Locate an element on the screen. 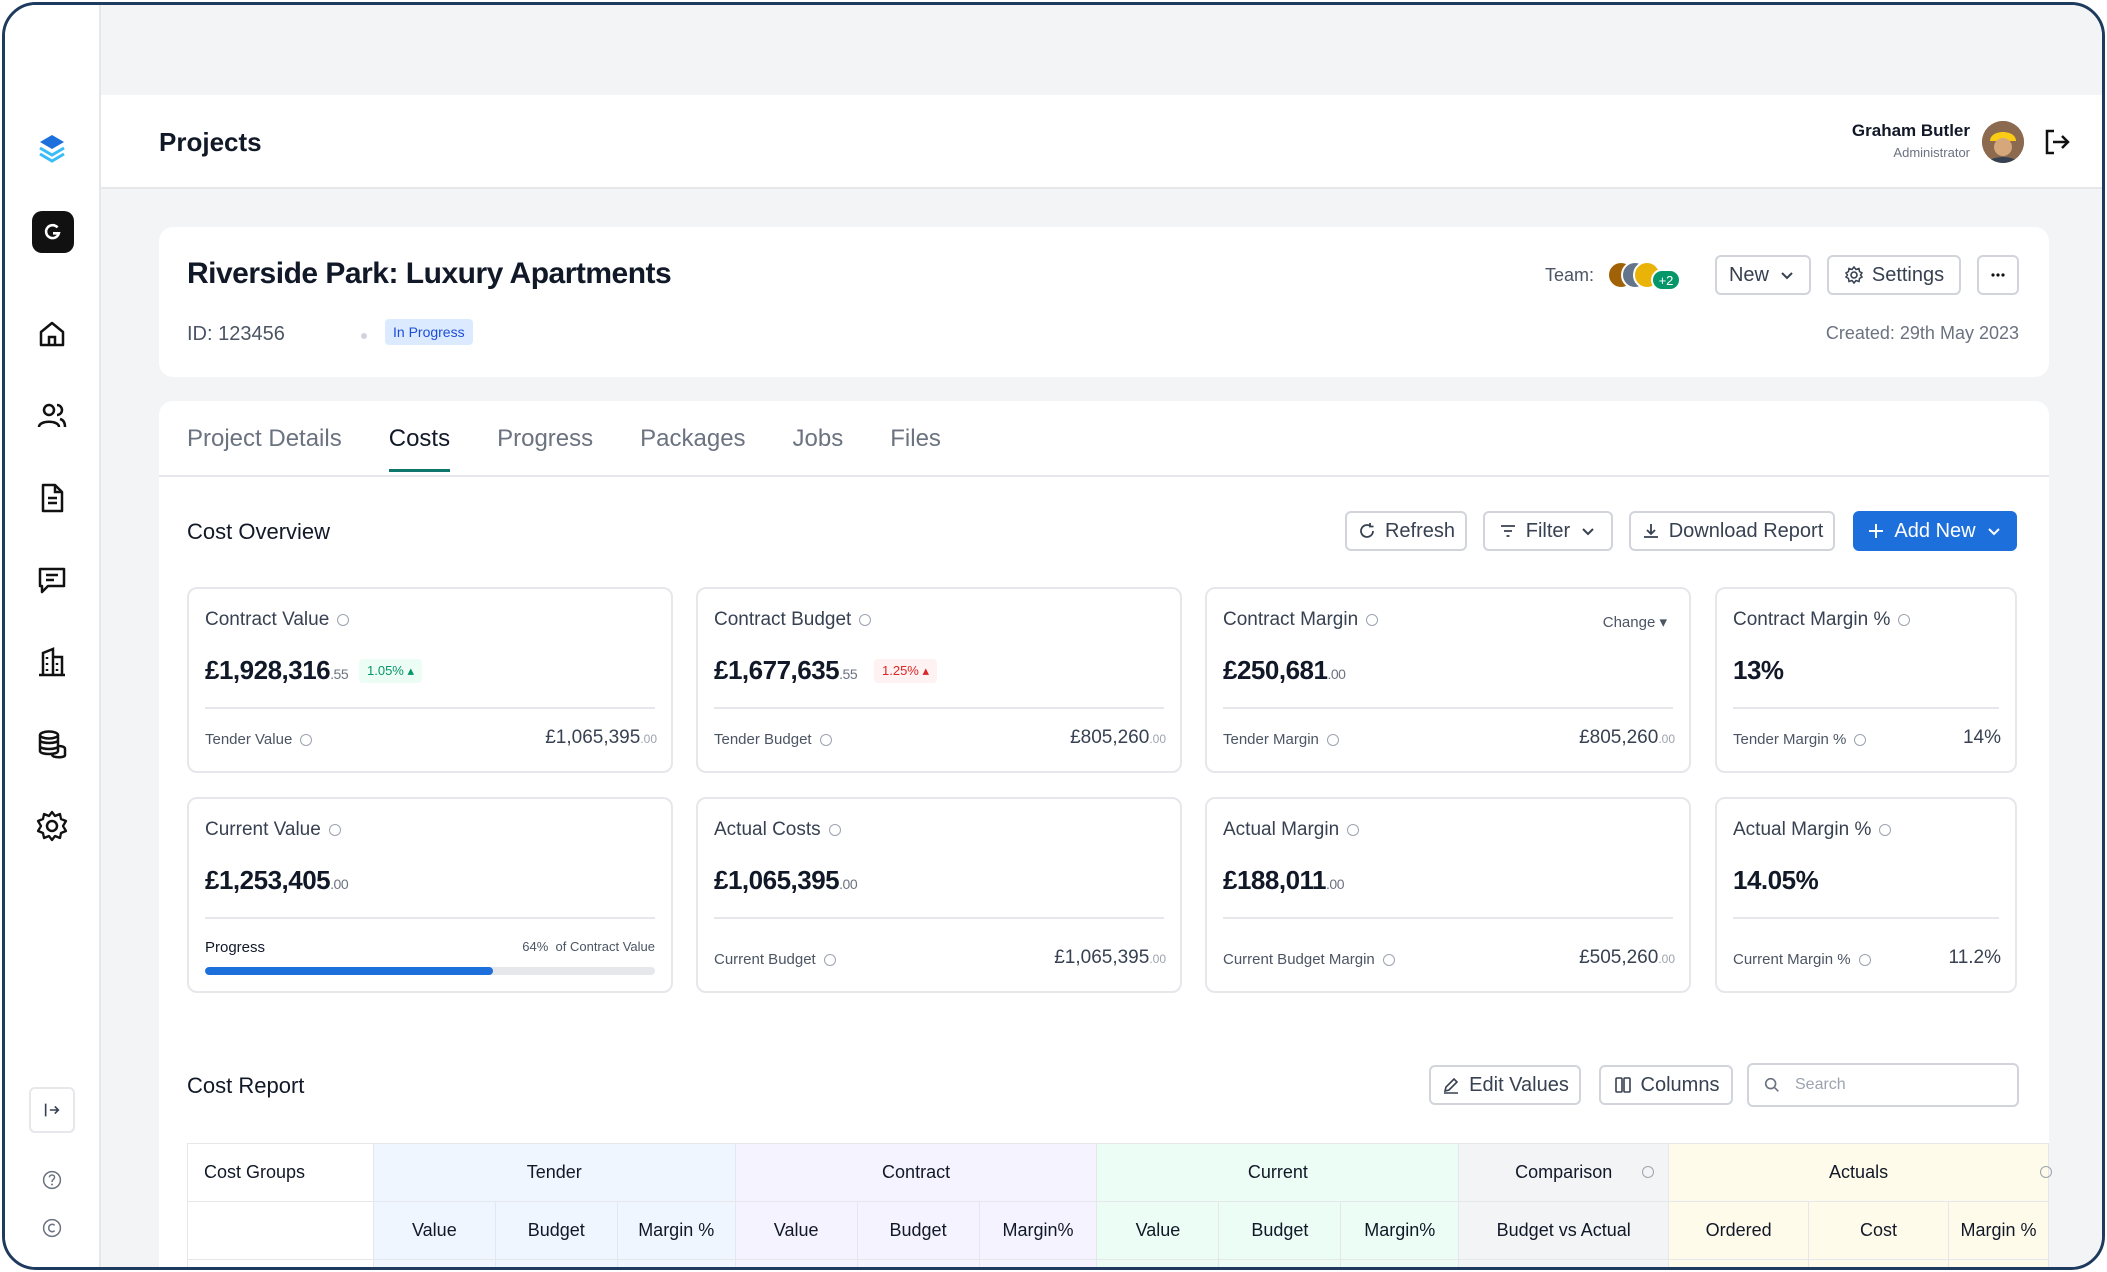  settings-gear-icon is located at coordinates (52, 826).